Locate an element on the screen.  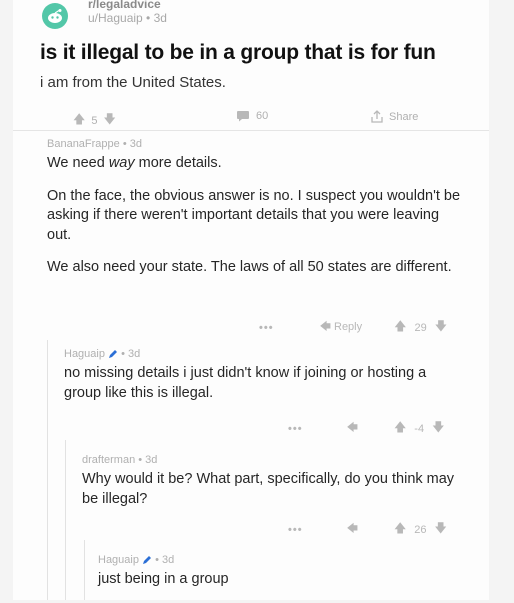
comment-paragraph: just being in a group is located at coordinates (163, 579).